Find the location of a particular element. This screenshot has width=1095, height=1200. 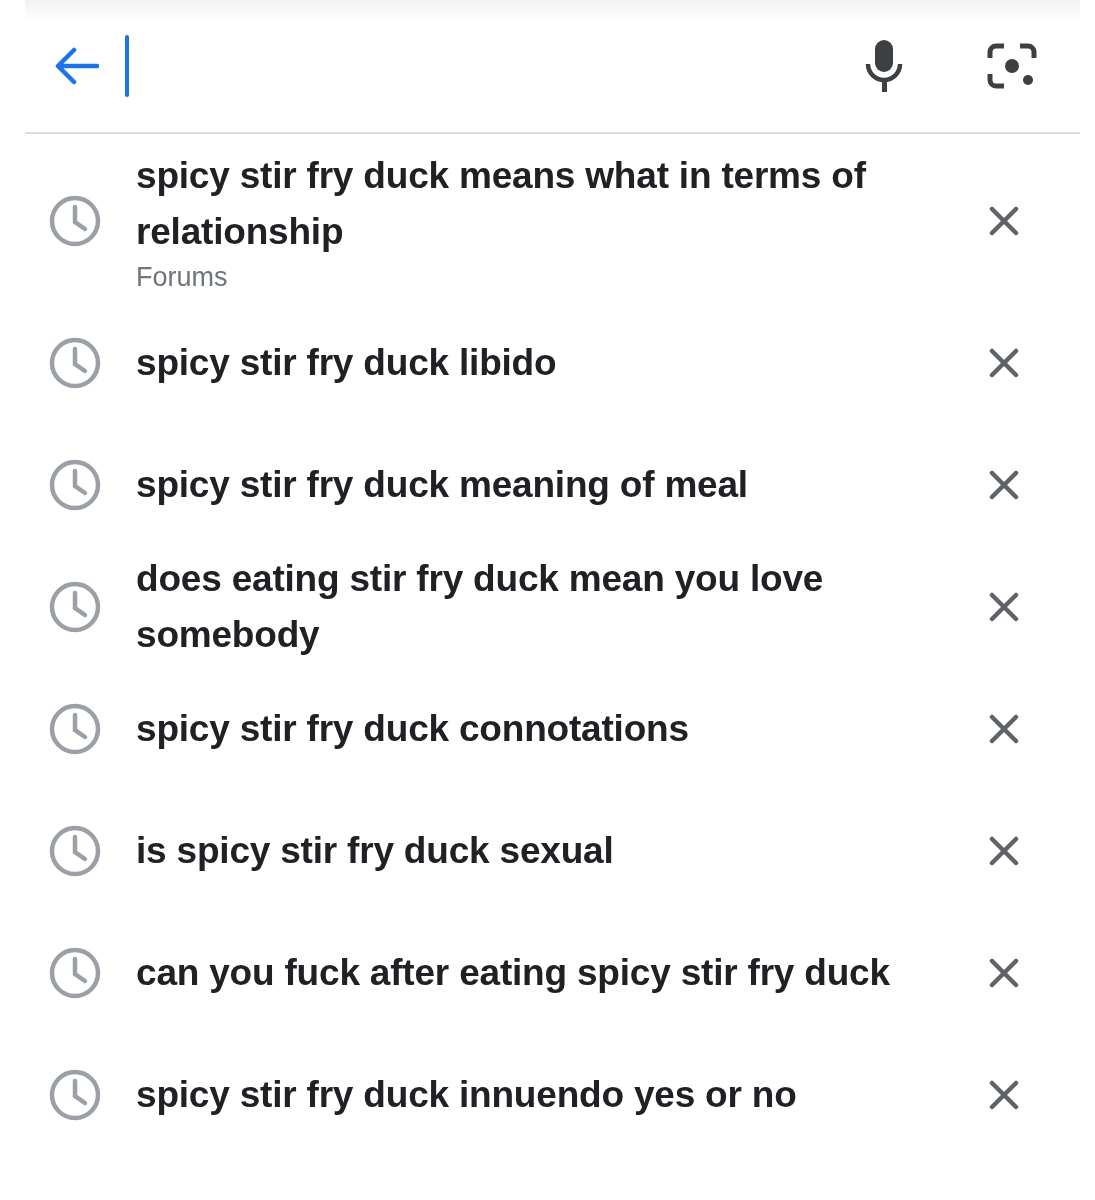

suggestion-text: spicy stir fry duck means what in terms of relationship is located at coordinates (551, 204).